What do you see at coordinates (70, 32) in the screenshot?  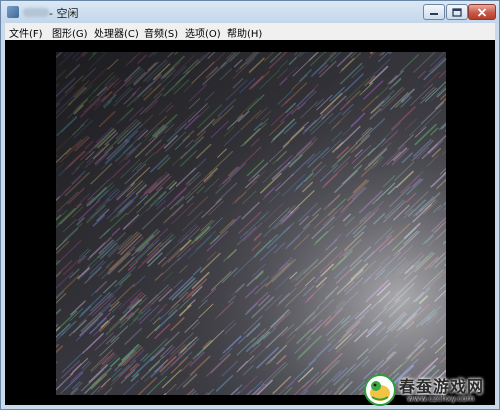 I see `menu-graphics: 图形(G)` at bounding box center [70, 32].